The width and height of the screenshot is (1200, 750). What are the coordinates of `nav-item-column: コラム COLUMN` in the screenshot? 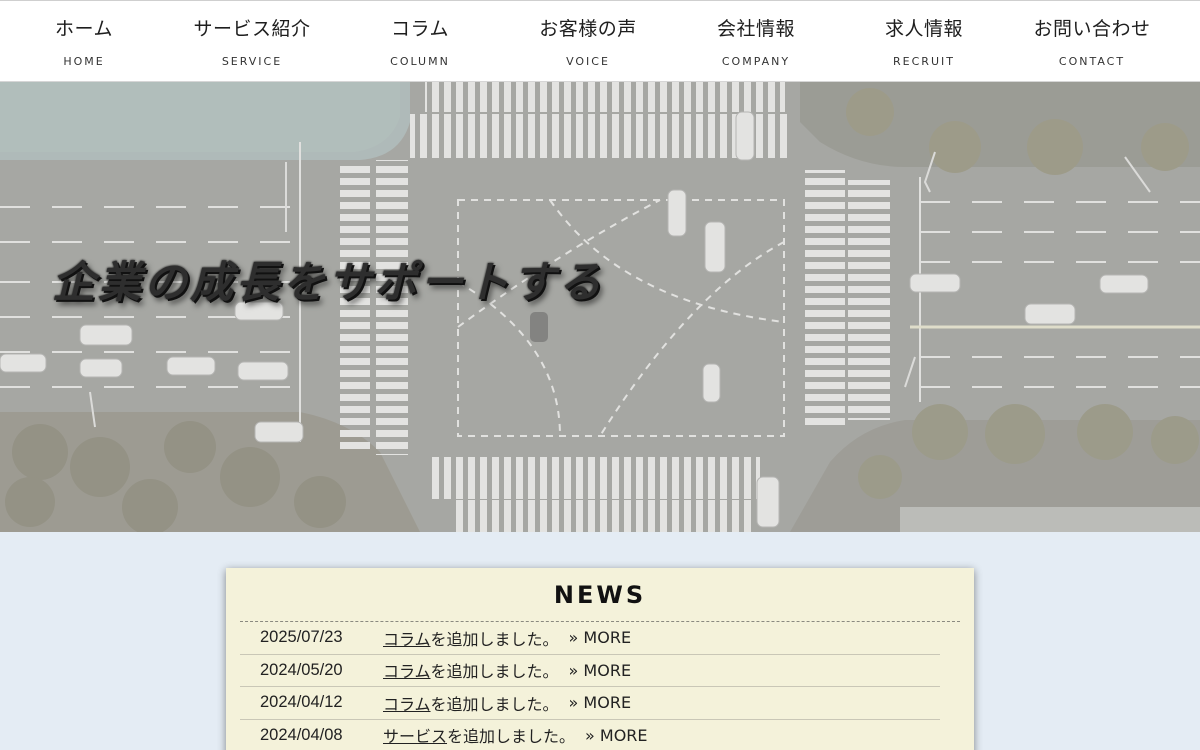 It's located at (420, 41).